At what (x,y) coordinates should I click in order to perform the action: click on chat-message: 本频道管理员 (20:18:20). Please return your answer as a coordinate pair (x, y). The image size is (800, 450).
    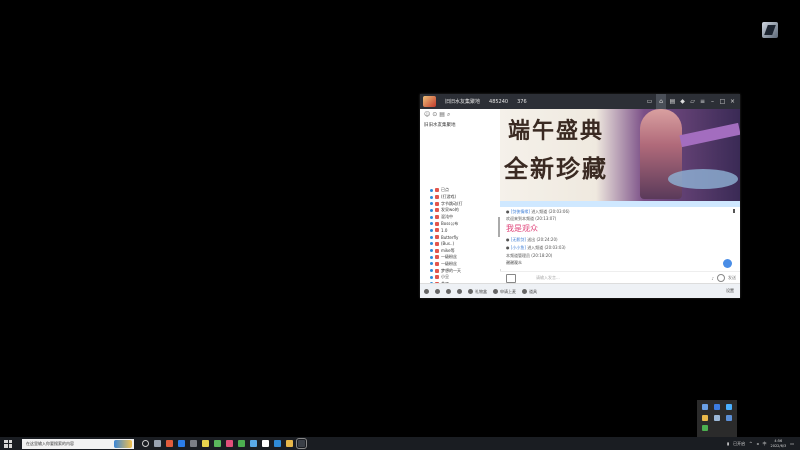
    Looking at the image, I should click on (529, 255).